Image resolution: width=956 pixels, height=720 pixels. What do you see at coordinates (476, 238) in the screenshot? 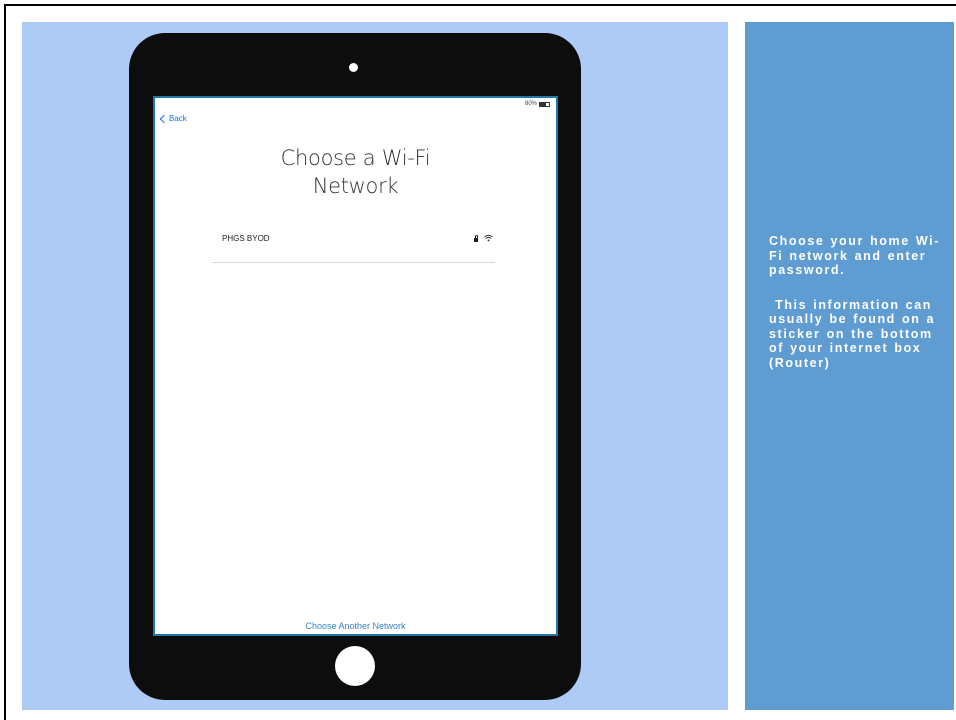
I see `lock-icon` at bounding box center [476, 238].